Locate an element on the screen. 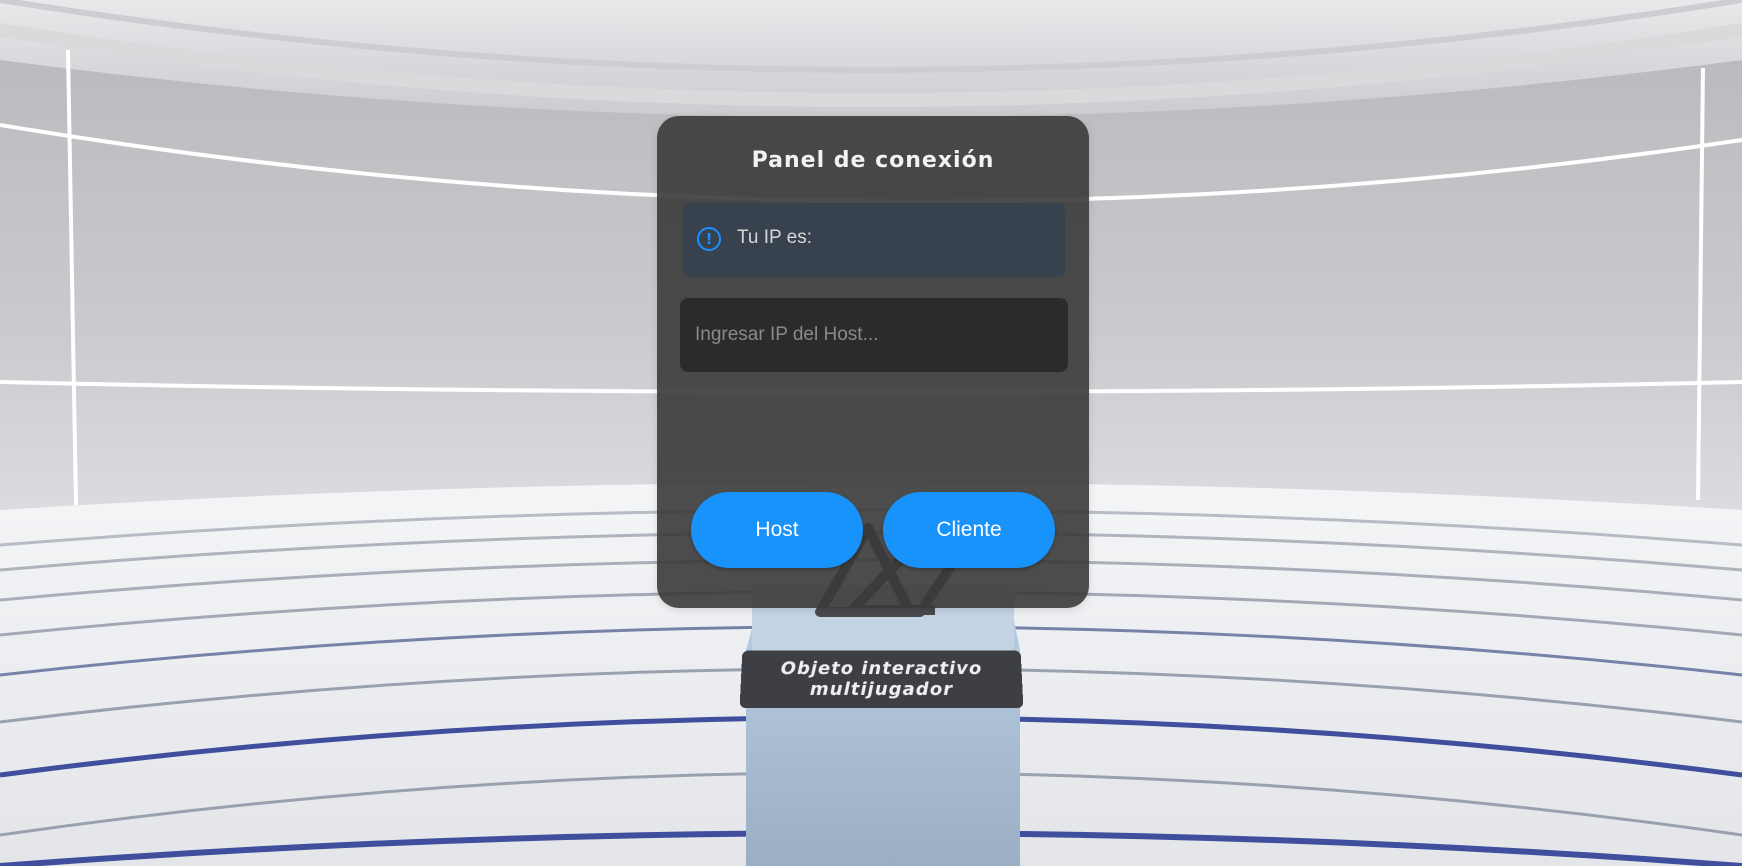  exclamation-circle-icon: ! is located at coordinates (709, 239).